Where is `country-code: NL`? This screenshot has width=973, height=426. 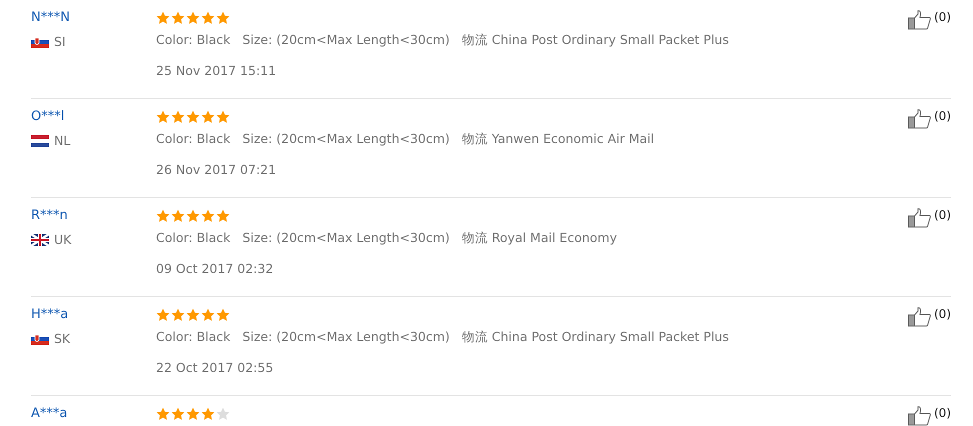 country-code: NL is located at coordinates (62, 140).